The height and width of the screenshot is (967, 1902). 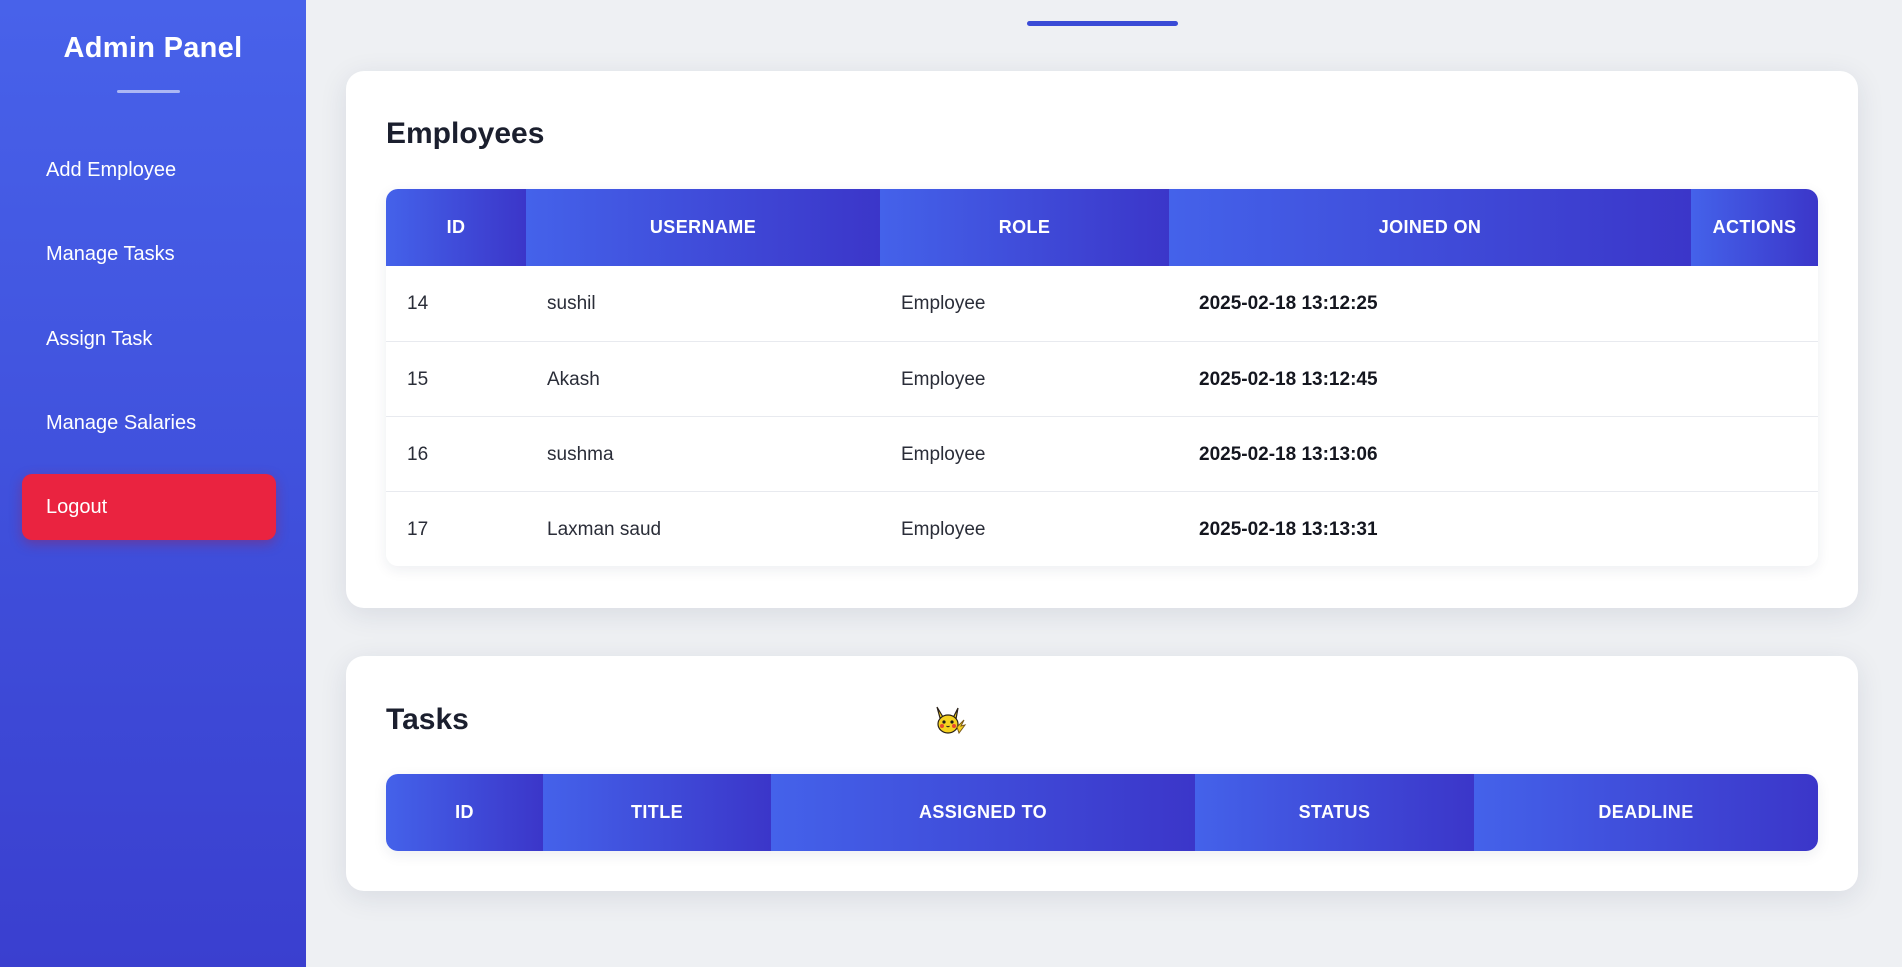 What do you see at coordinates (418, 529) in the screenshot?
I see `cell-id: 17` at bounding box center [418, 529].